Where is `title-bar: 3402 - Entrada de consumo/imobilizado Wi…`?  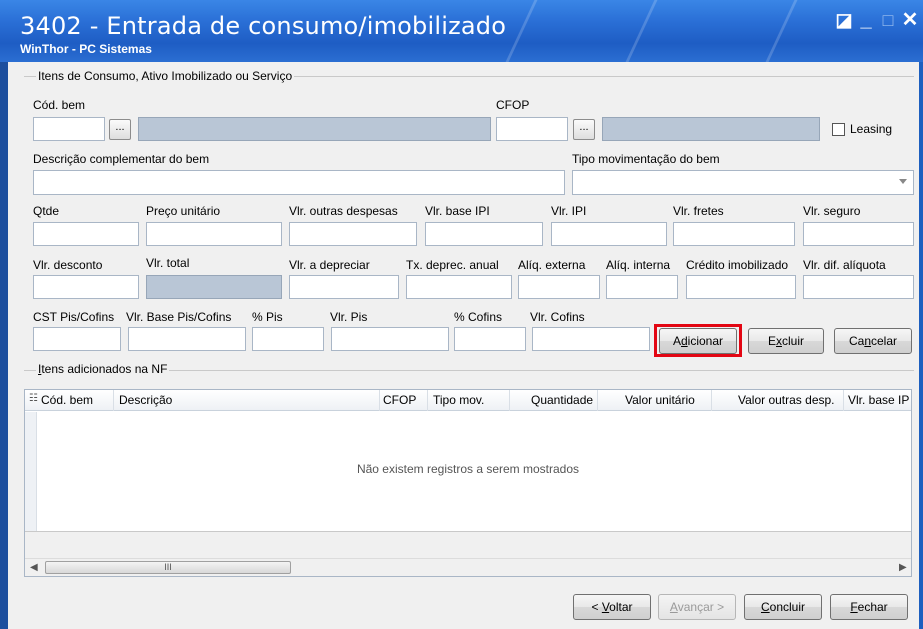 title-bar: 3402 - Entrada de consumo/imobilizado Wi… is located at coordinates (461, 31).